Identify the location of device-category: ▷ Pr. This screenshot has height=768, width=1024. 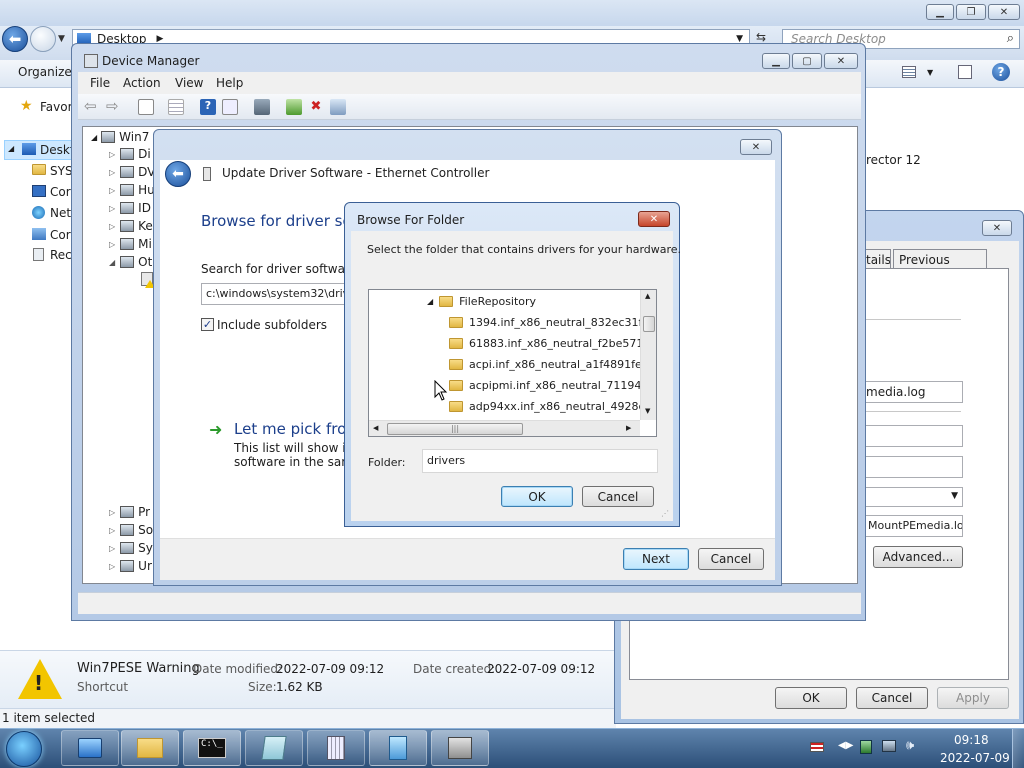
(129, 512).